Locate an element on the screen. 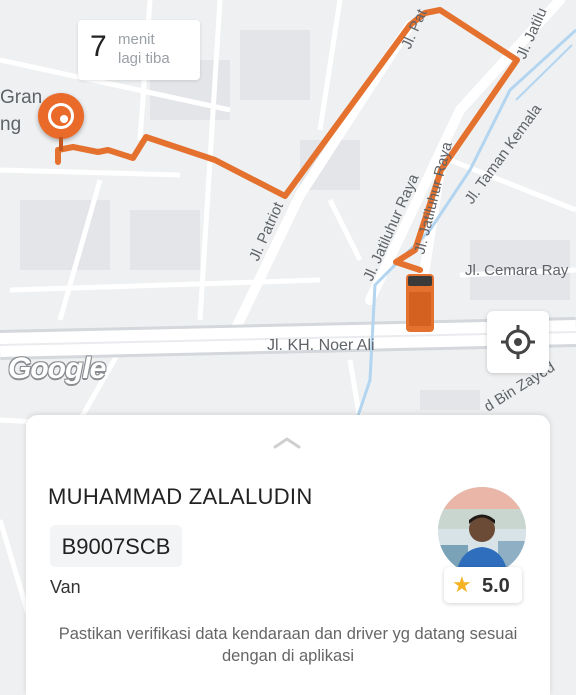 This screenshot has width=576, height=695. rating-value: 5.0 is located at coordinates (496, 586).